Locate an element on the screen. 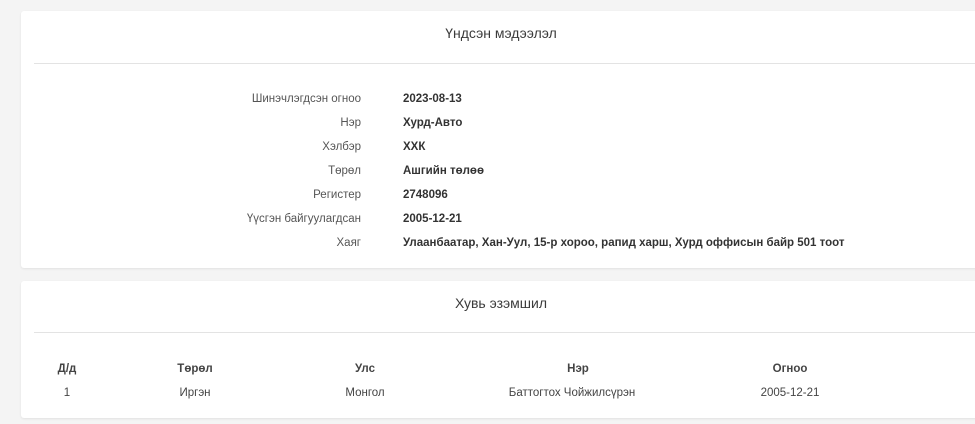  info-label: Үүсгэн байгуулагдсан is located at coordinates (303, 219).